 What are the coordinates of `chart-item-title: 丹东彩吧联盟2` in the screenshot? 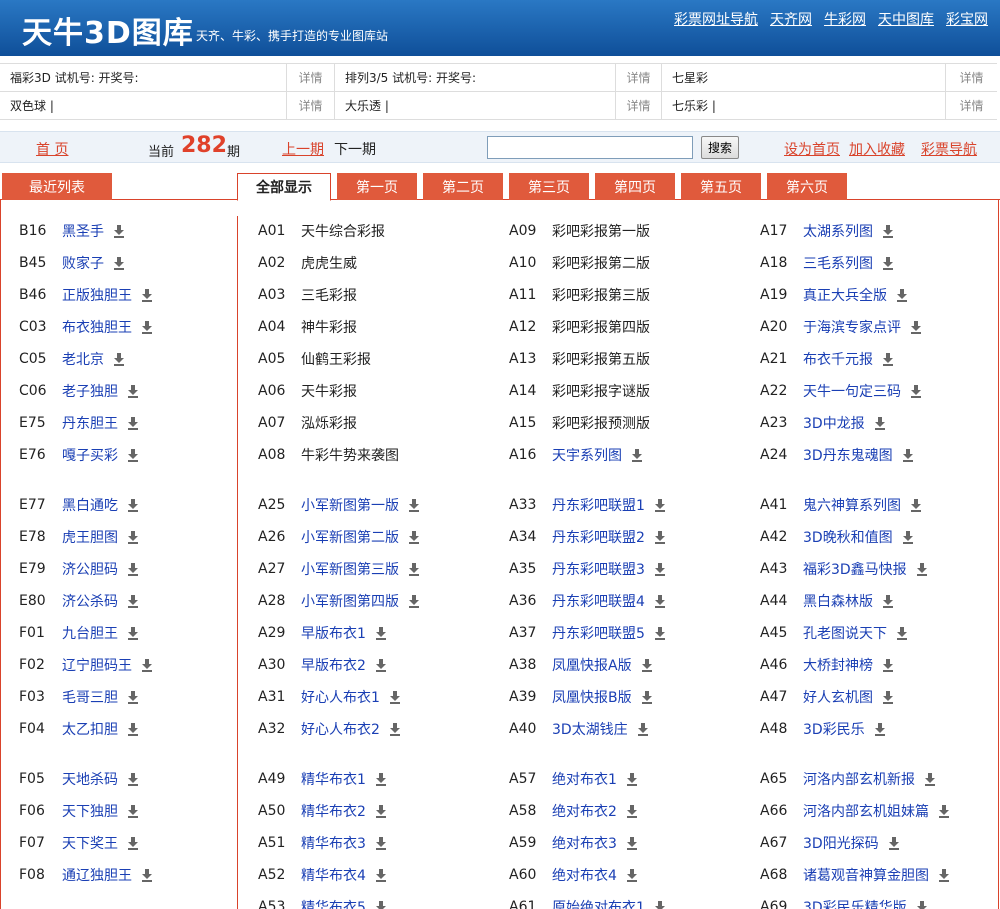 It's located at (598, 537).